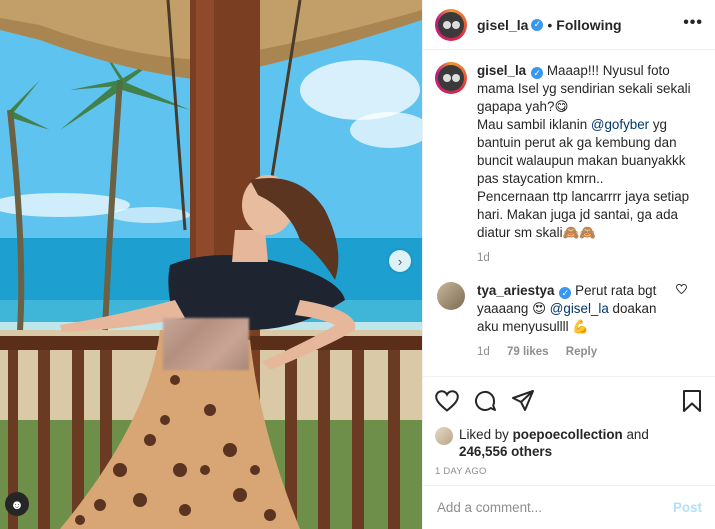  I want to click on liked-by-middle: and, so click(635, 434).